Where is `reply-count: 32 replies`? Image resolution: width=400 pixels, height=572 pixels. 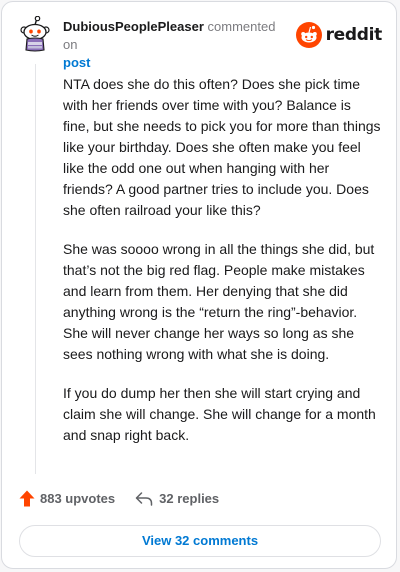 reply-count: 32 replies is located at coordinates (189, 498).